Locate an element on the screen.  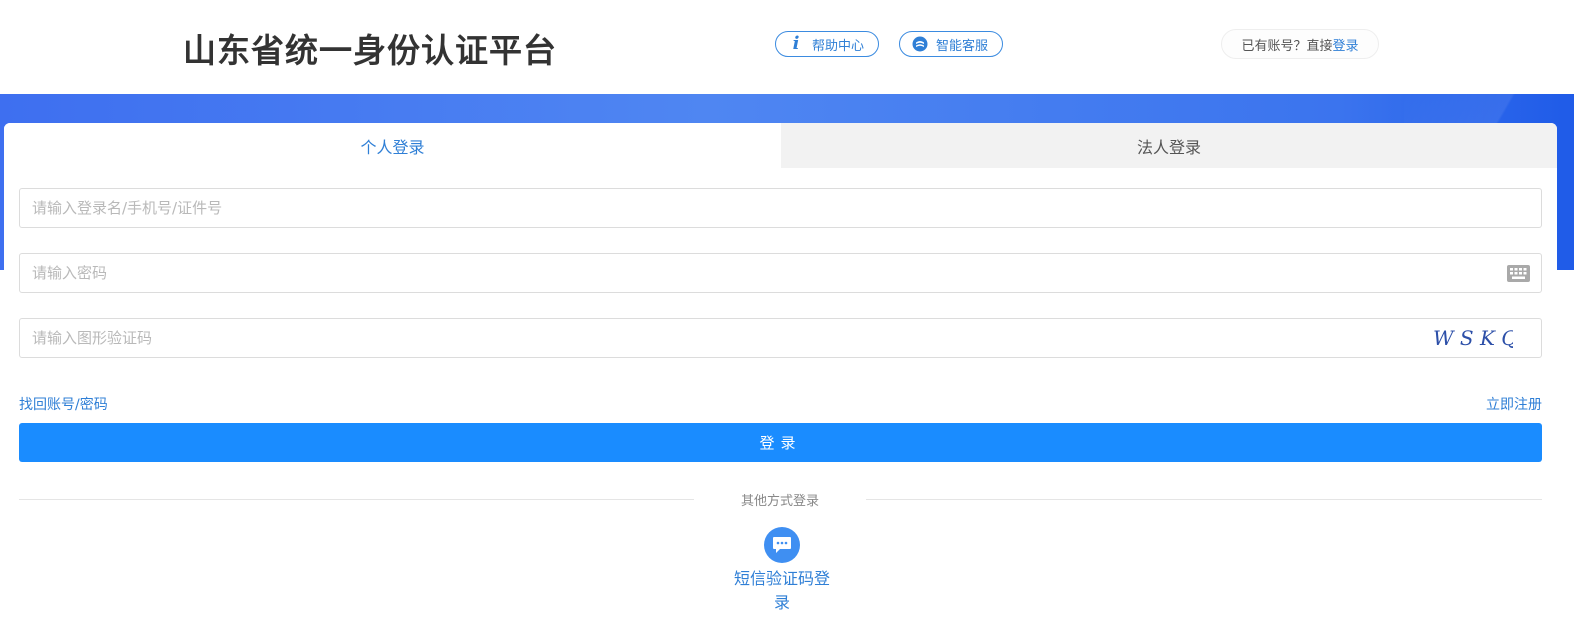
captcha-field: W S K Q is located at coordinates (780, 338).